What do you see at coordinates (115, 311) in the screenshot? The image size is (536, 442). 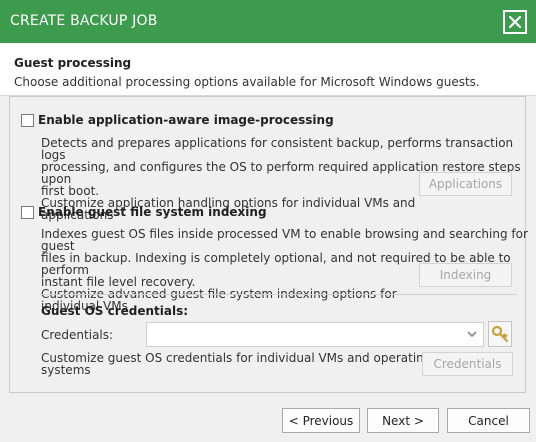 I see `credentials-heading: Guest OS credentials:` at bounding box center [115, 311].